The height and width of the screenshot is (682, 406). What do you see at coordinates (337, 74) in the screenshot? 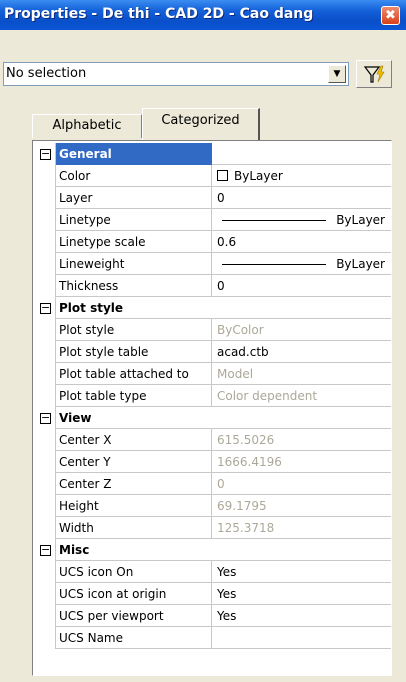
I see `chevron-down-icon: ▼` at bounding box center [337, 74].